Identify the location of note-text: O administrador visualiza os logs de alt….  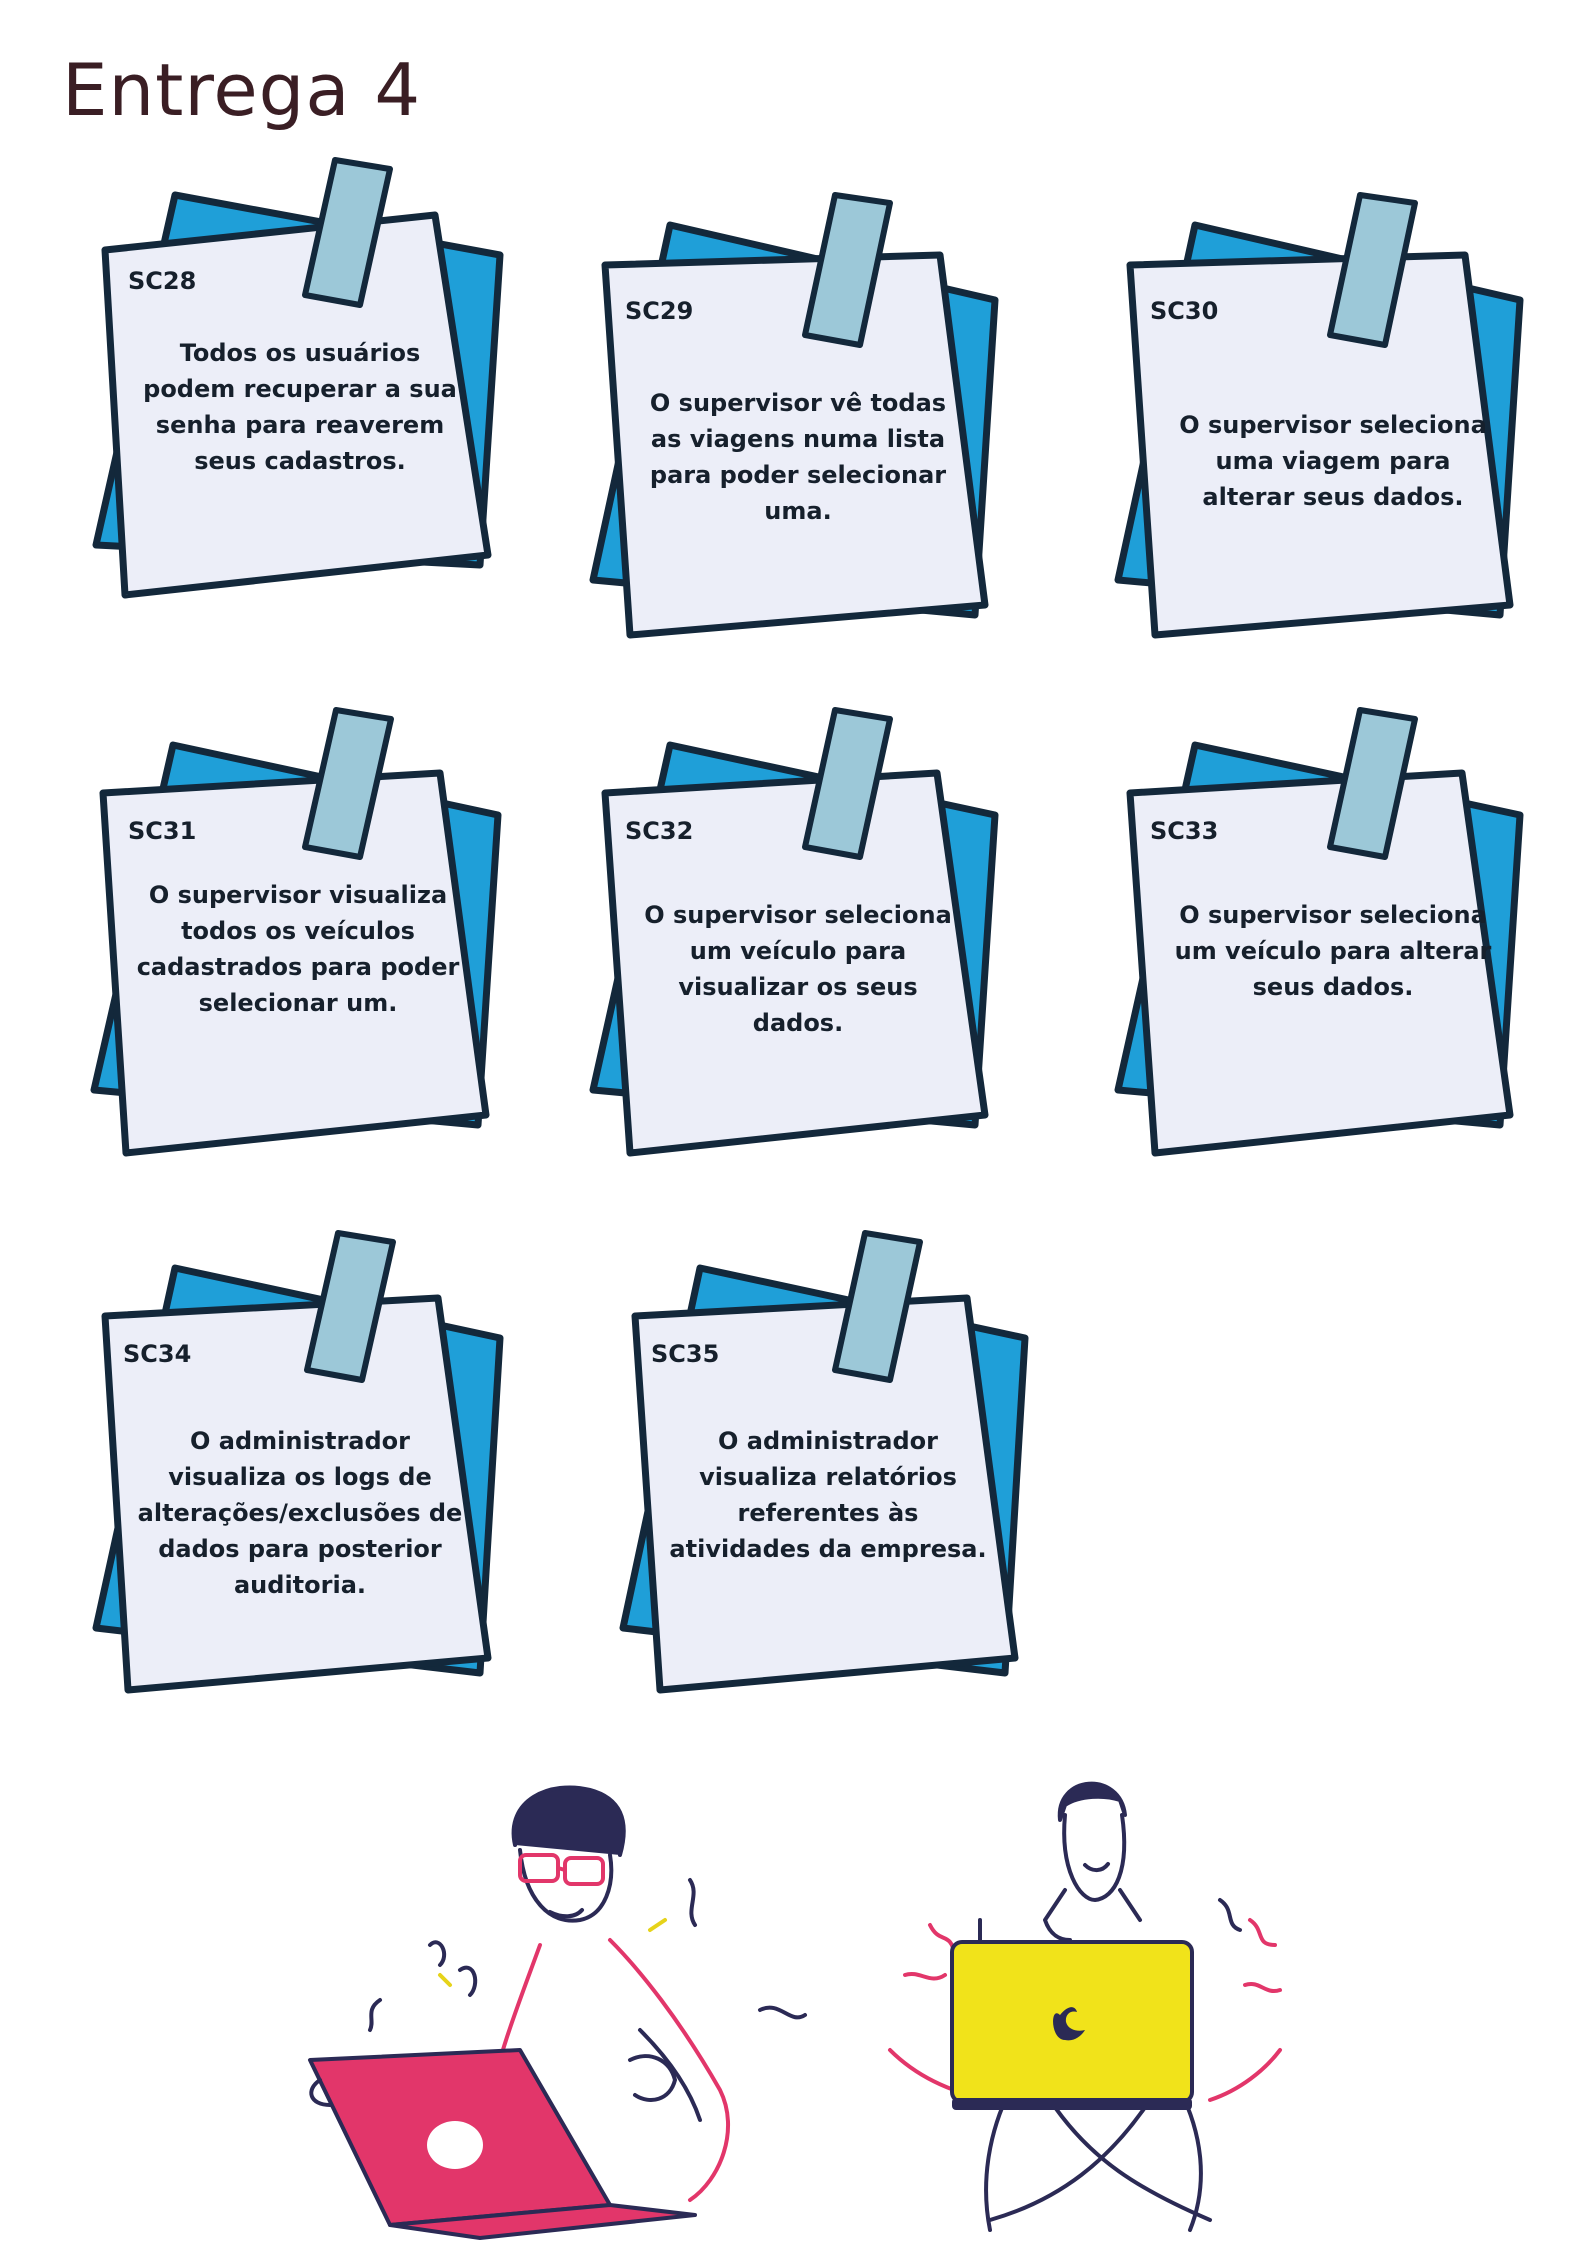
(300, 1513).